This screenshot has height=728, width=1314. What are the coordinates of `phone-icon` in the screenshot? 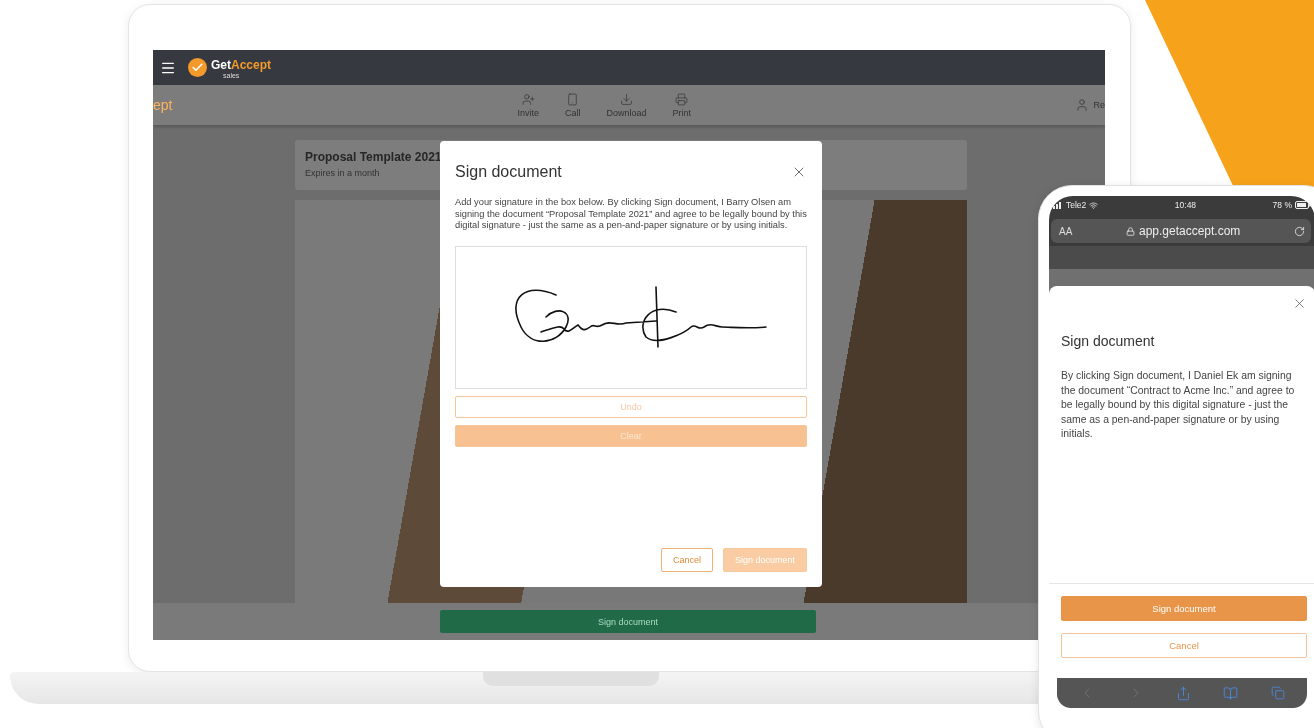 It's located at (573, 99).